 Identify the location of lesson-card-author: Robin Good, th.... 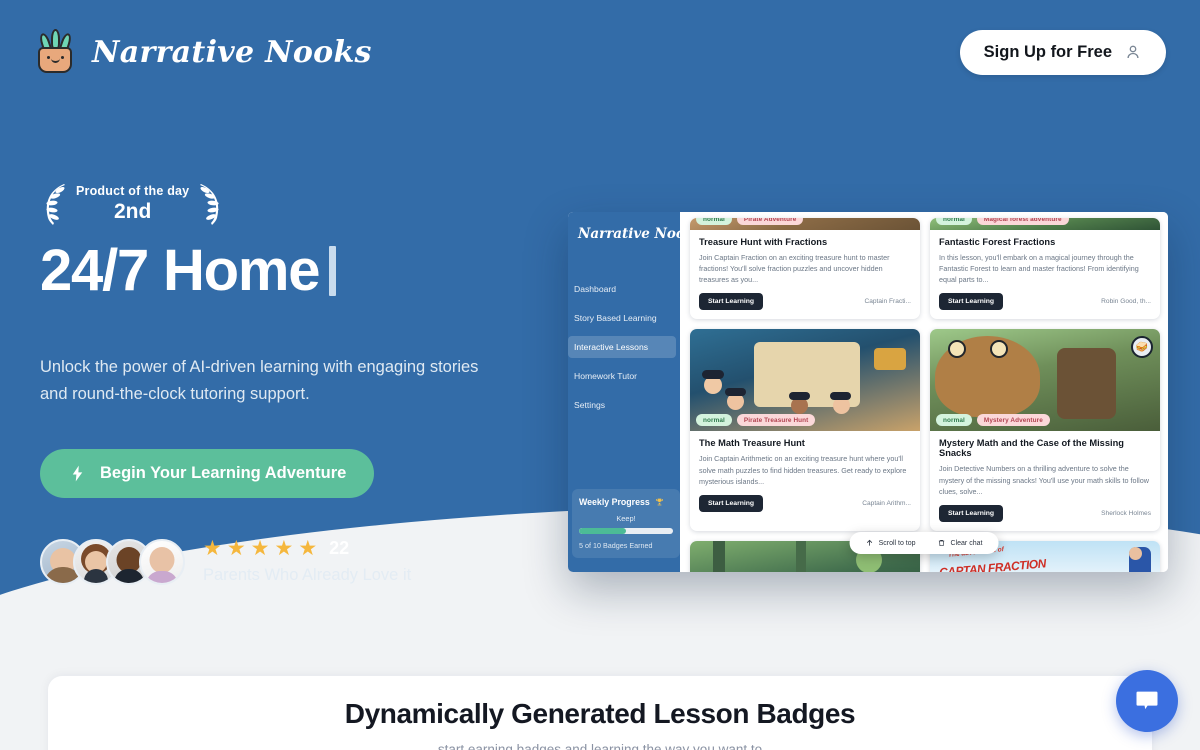
(1126, 302).